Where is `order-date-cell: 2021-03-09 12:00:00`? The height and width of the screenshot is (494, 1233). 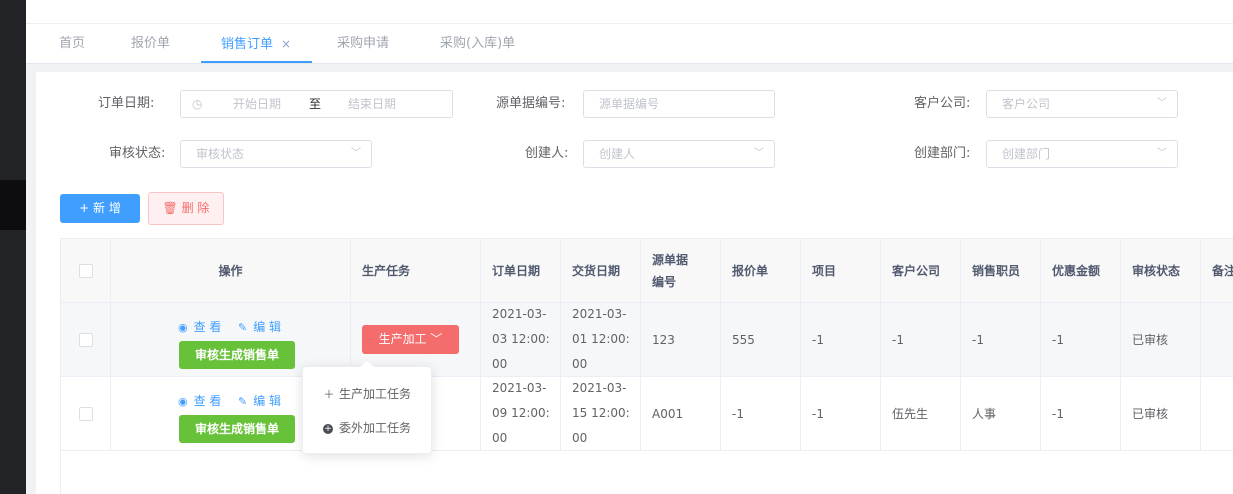 order-date-cell: 2021-03-09 12:00:00 is located at coordinates (521, 413).